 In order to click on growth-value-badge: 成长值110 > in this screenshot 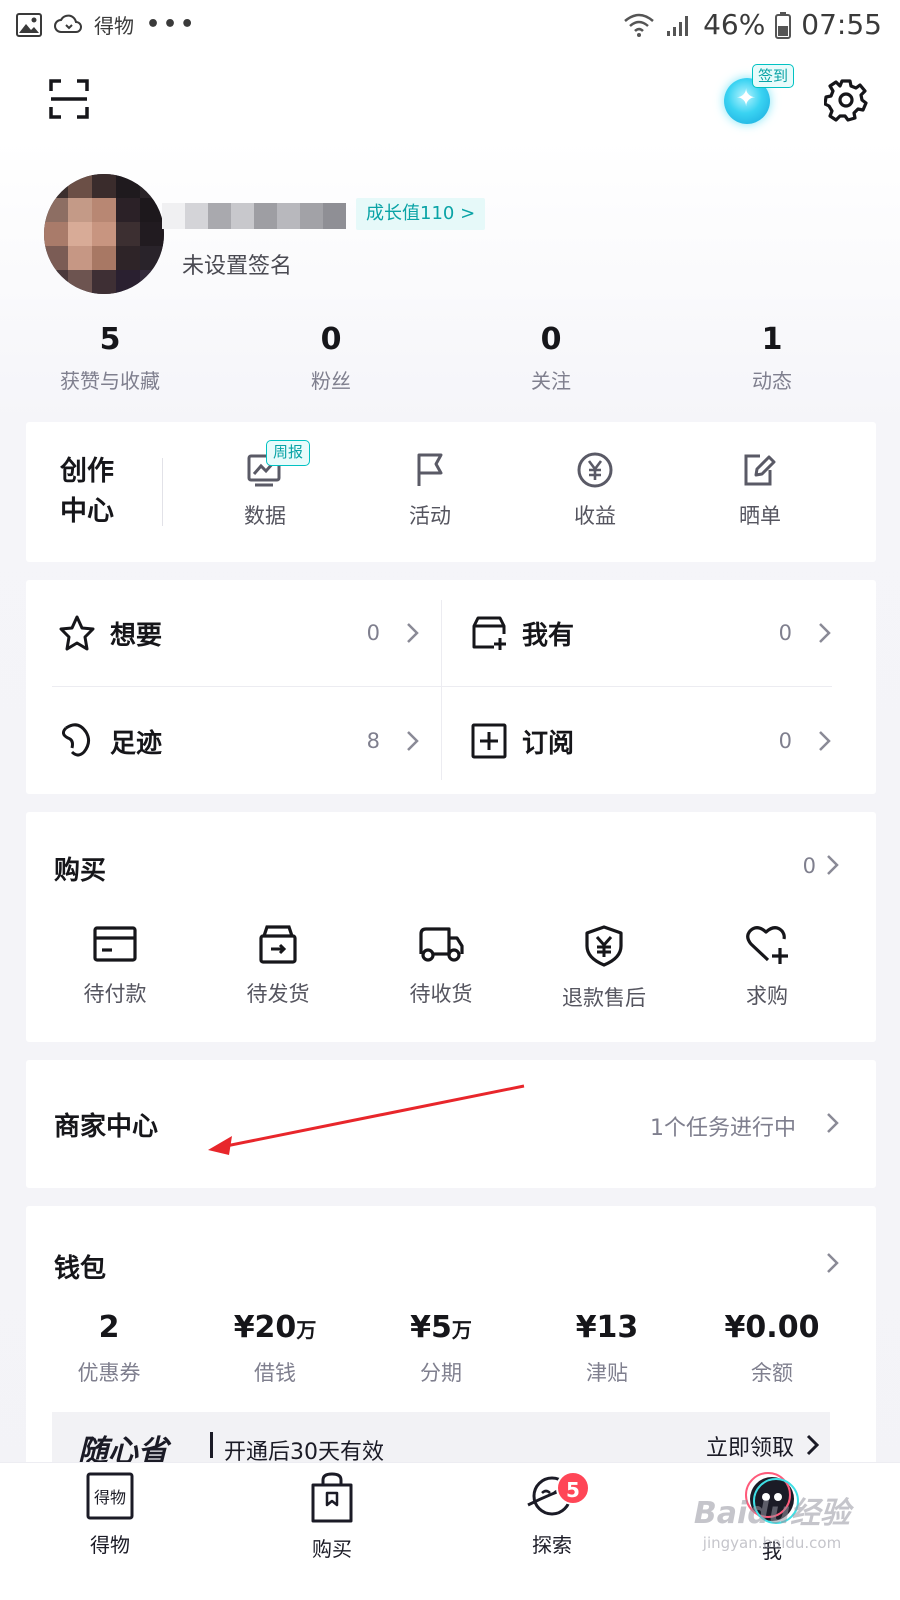, I will do `click(421, 214)`.